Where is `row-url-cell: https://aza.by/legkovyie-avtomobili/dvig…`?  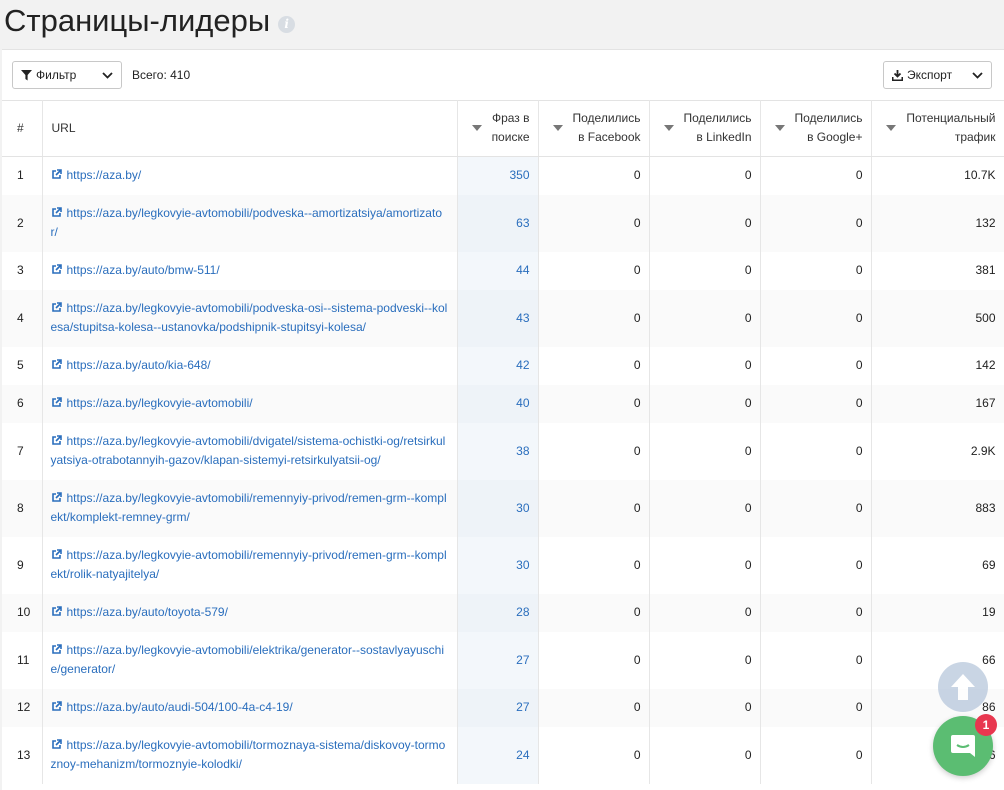
row-url-cell: https://aza.by/legkovyie-avtomobili/dvig… is located at coordinates (250, 451).